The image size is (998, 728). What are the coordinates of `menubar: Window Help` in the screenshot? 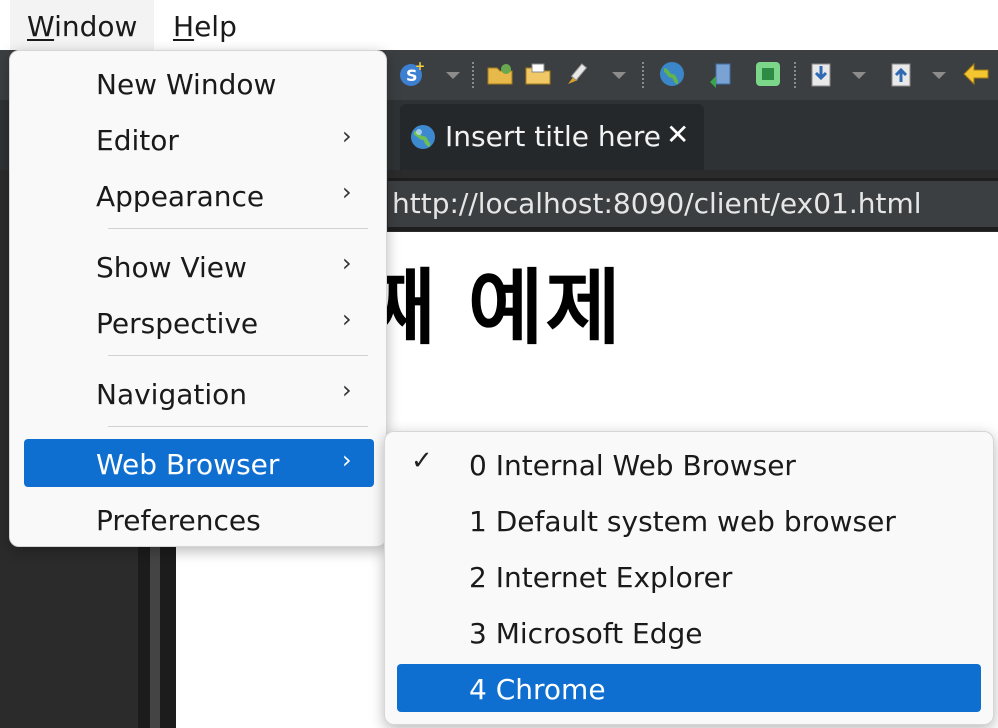 It's located at (499, 25).